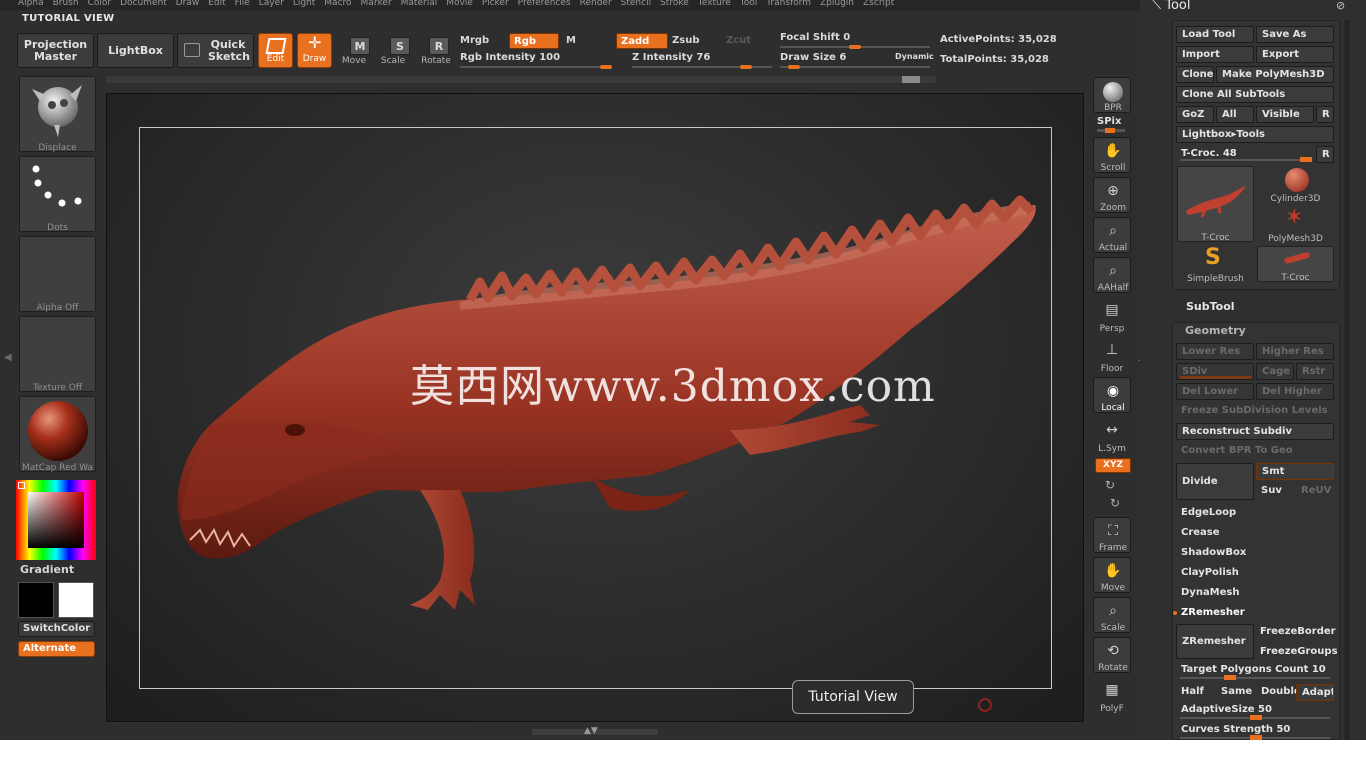 This screenshot has width=1366, height=768. I want to click on color-picker, so click(56, 520).